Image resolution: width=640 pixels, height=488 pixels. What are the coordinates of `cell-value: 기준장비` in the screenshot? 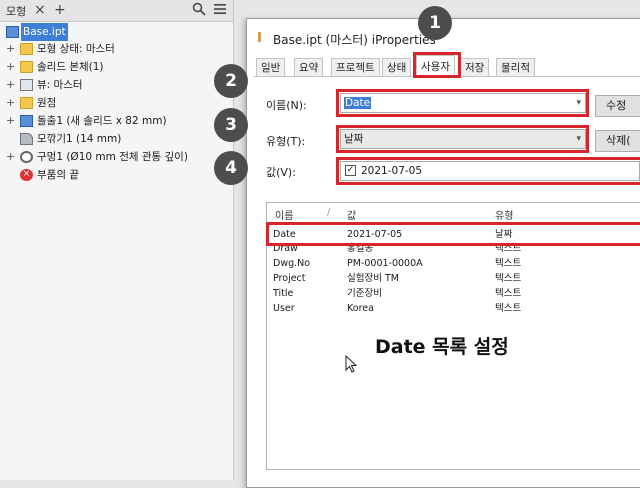 It's located at (364, 293).